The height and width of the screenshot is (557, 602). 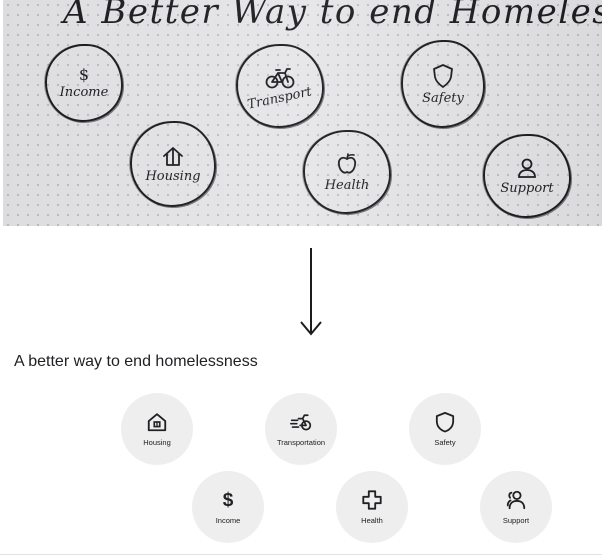 I want to click on page-title: A better way to end homelessness, so click(x=136, y=361).